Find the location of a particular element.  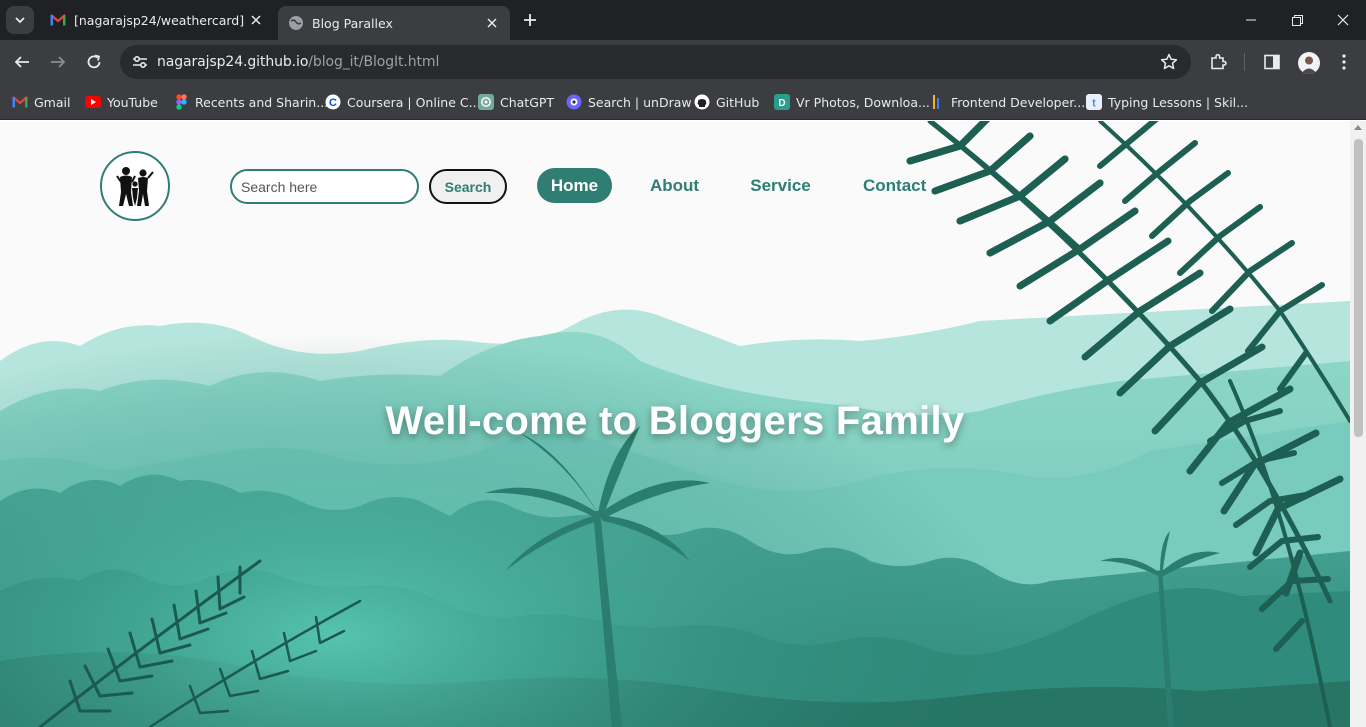

forward-button is located at coordinates (58, 62).